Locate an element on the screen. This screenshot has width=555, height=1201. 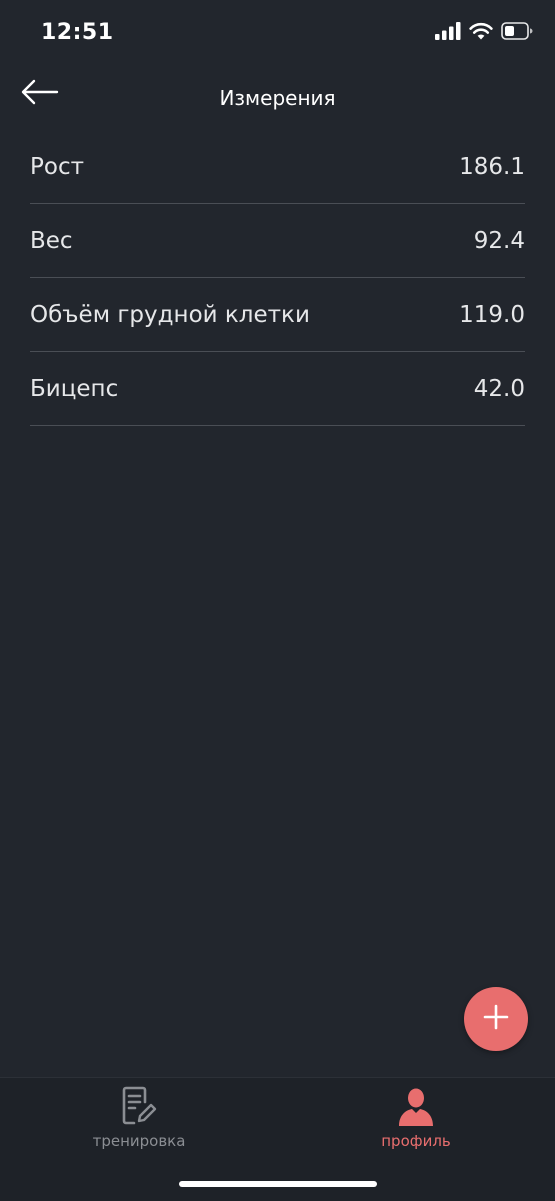
status-icons is located at coordinates (484, 33).